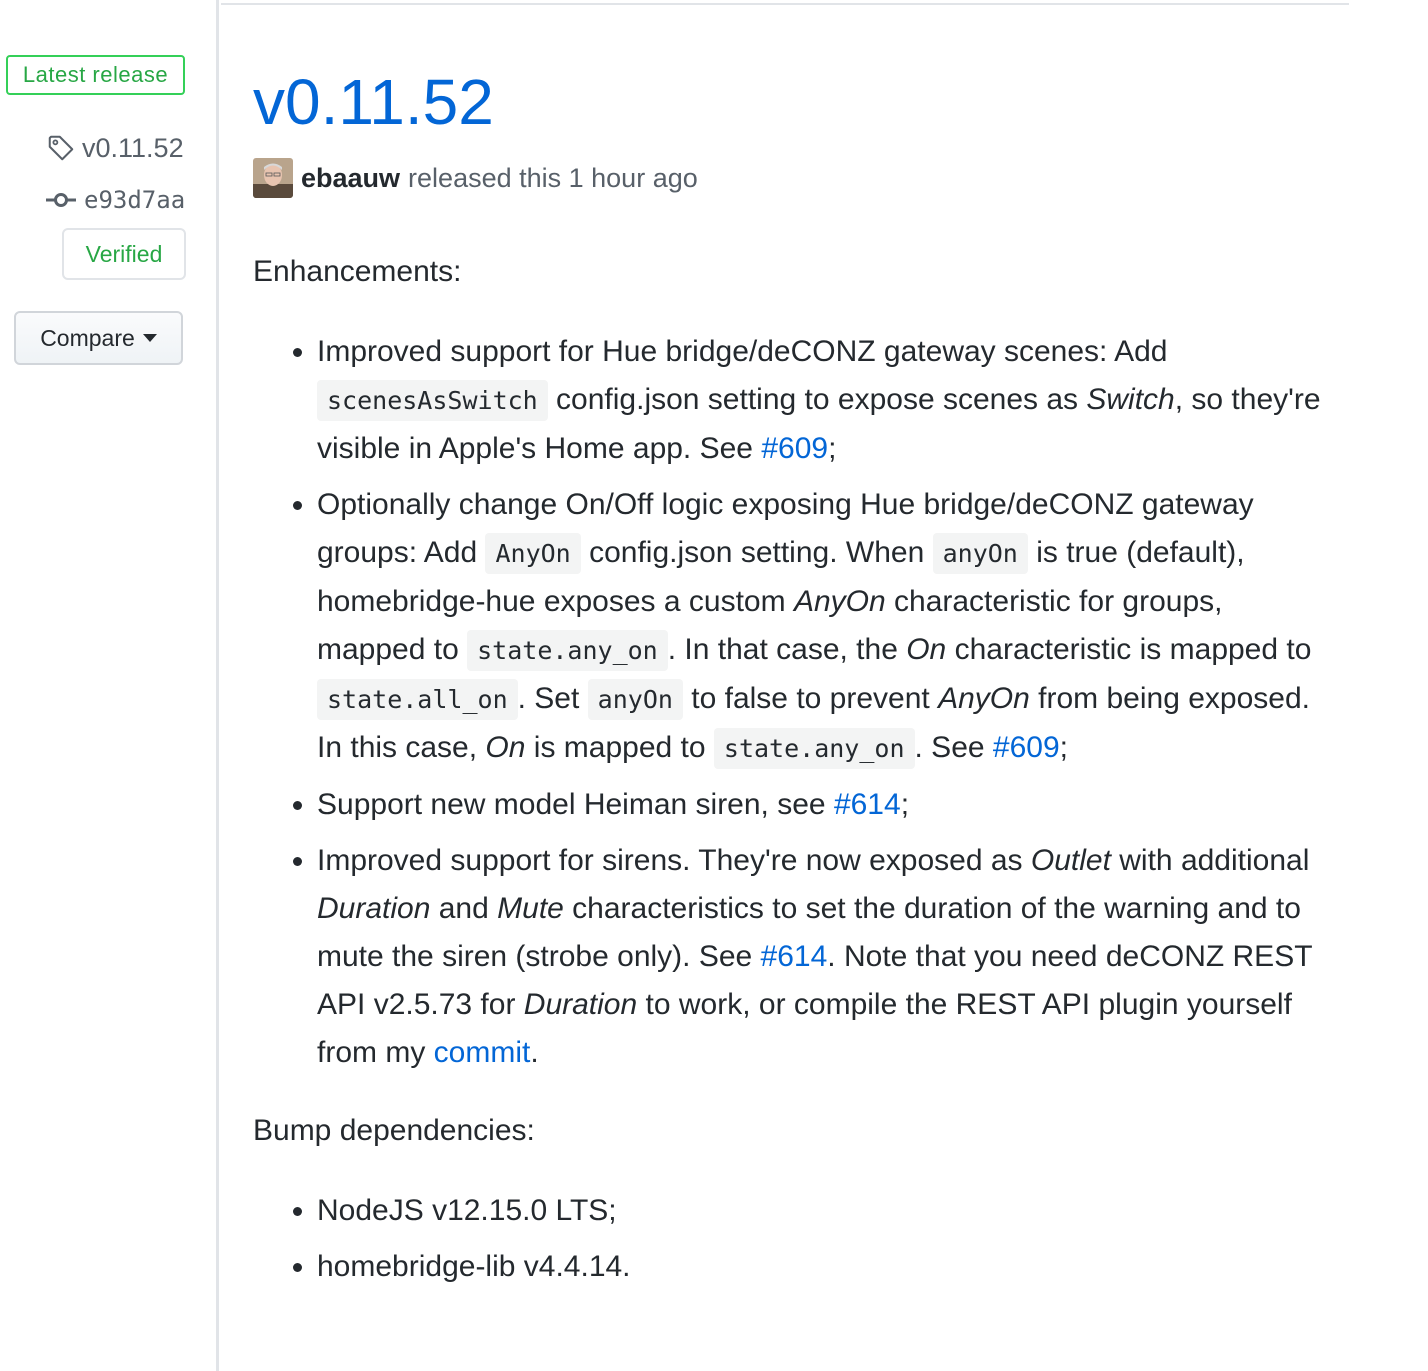 Image resolution: width=1428 pixels, height=1371 pixels. Describe the element at coordinates (552, 698) in the screenshot. I see `text: . Set` at that location.